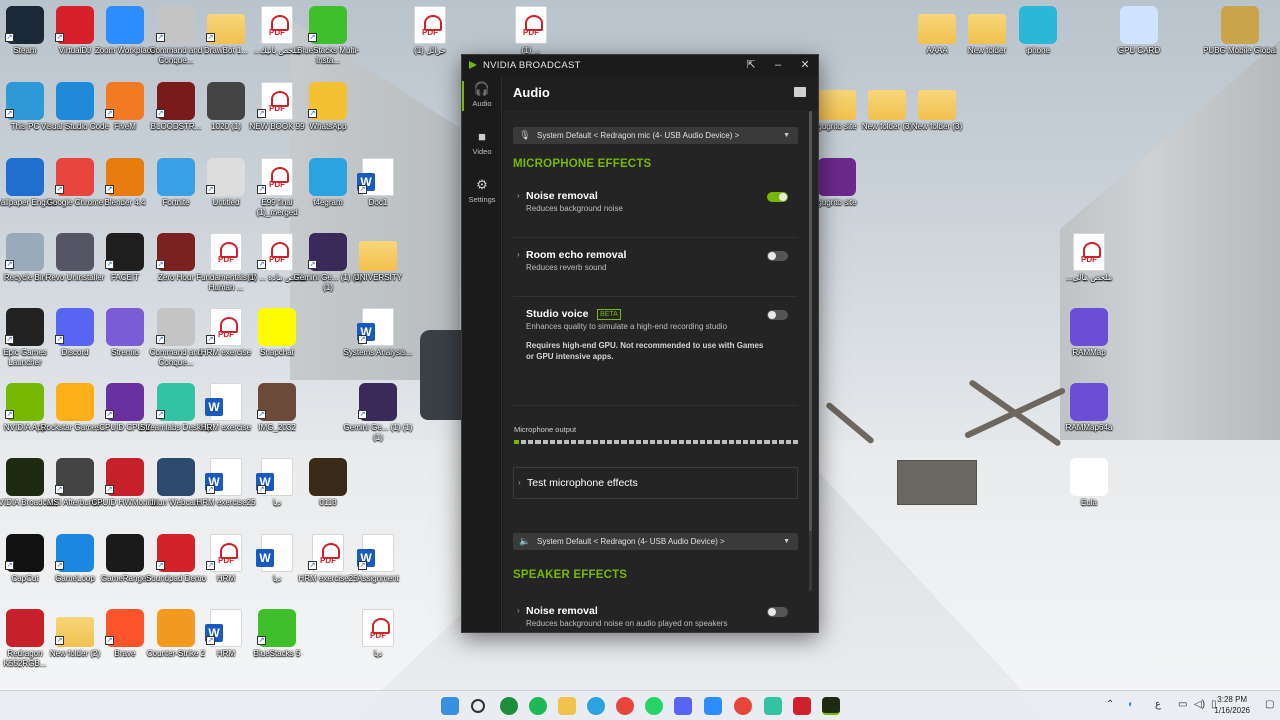  I want to click on feedback-icon, so click(800, 92).